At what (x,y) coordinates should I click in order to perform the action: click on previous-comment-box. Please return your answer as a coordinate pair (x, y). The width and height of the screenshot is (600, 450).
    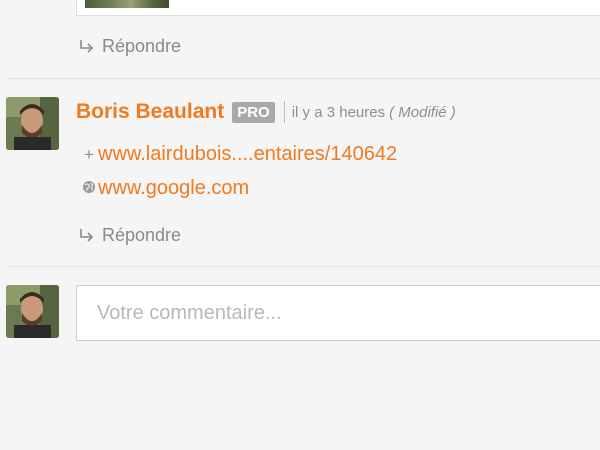
    Looking at the image, I should click on (338, 8).